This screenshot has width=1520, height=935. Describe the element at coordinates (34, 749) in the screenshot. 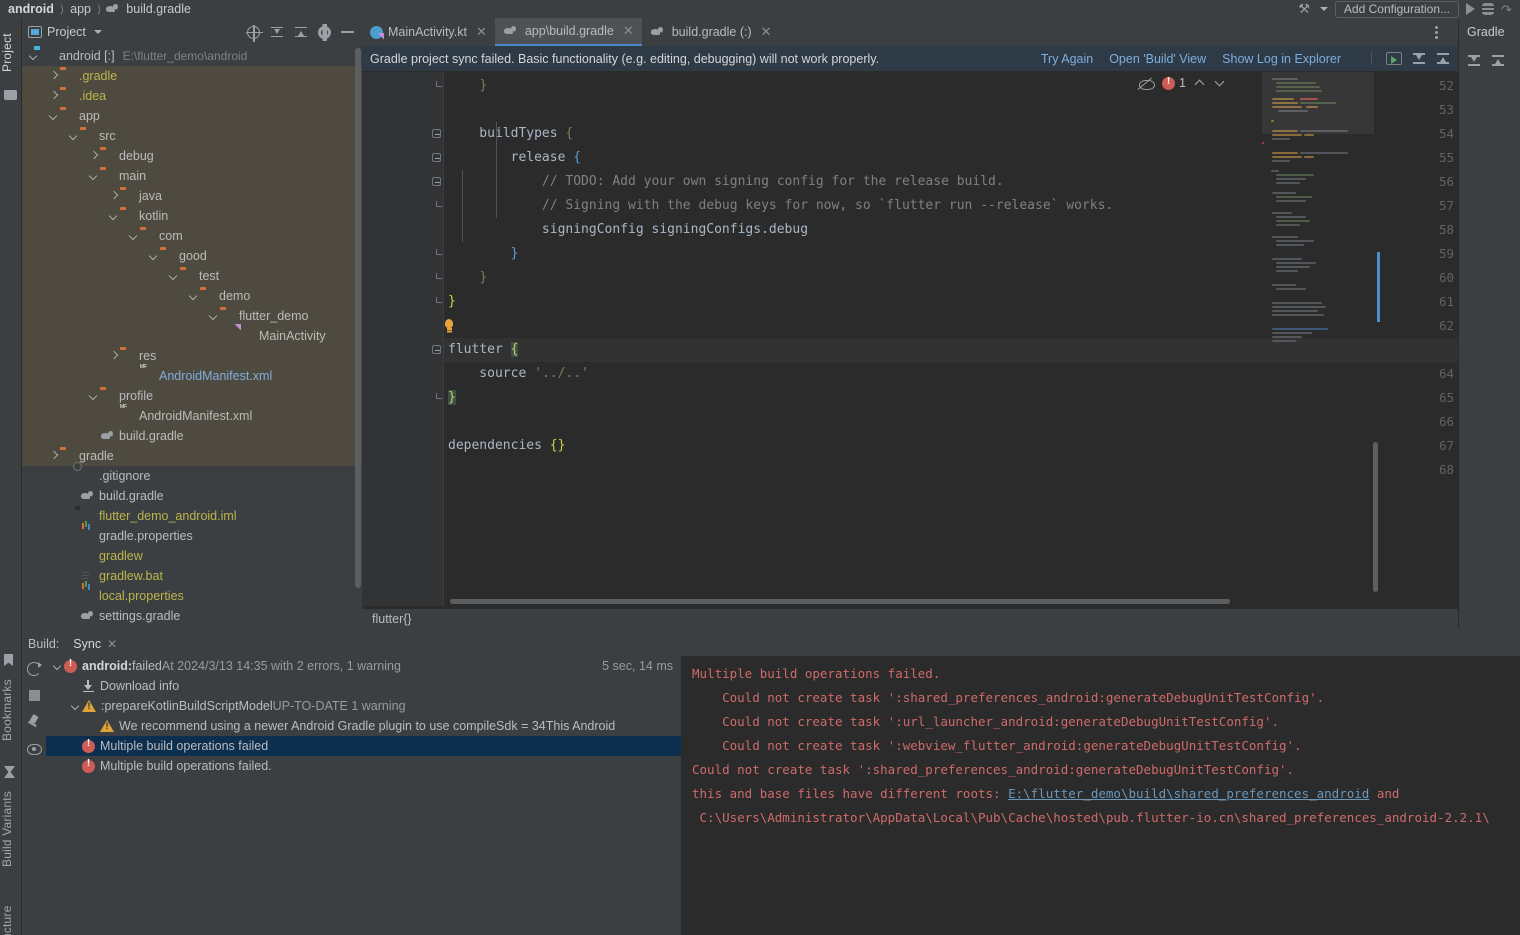

I see `eye-icon` at that location.